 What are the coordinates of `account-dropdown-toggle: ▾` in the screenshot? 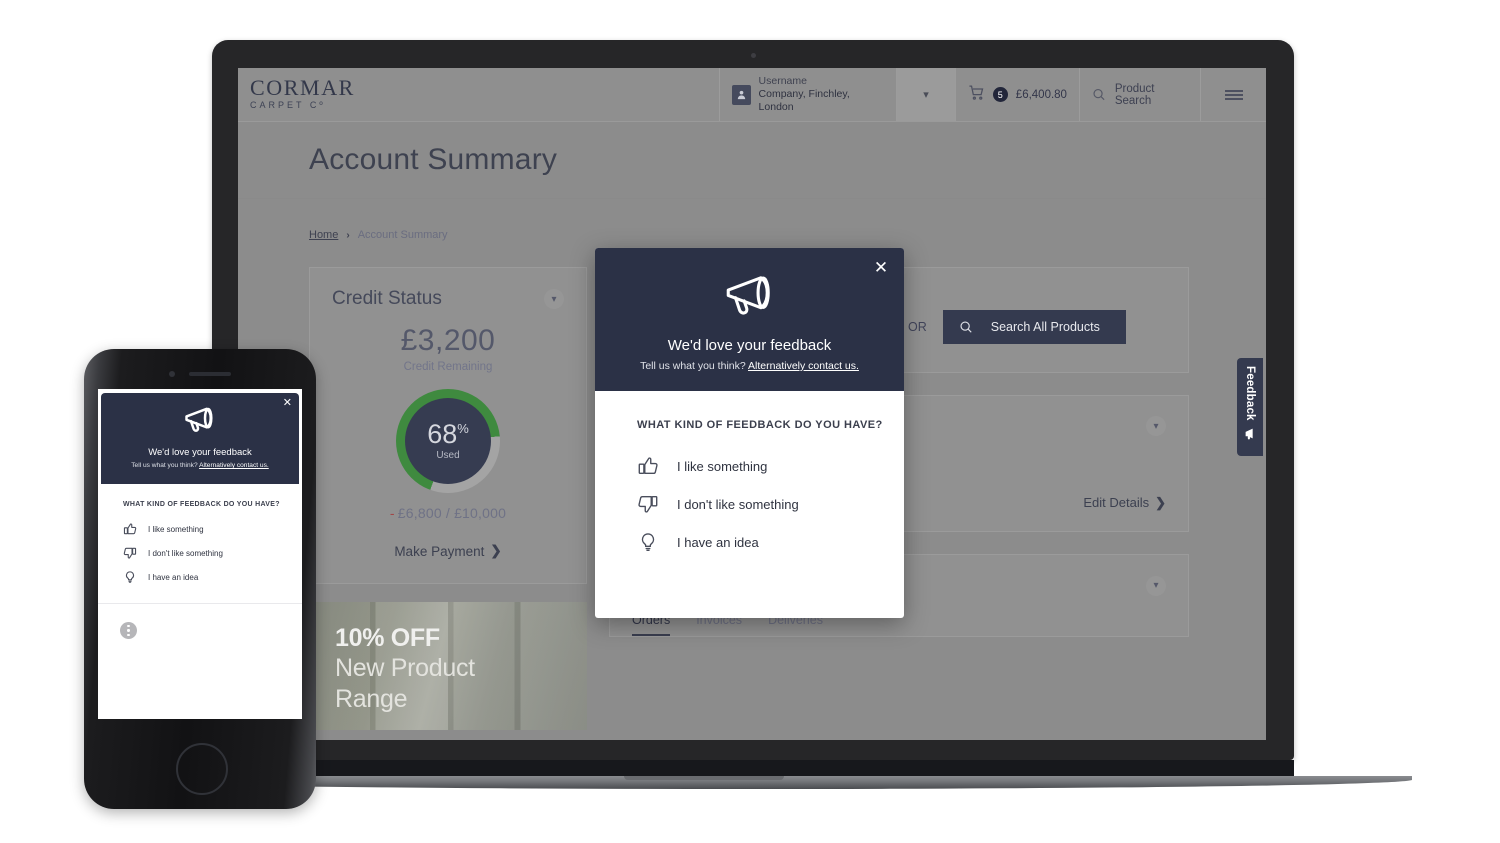 It's located at (925, 94).